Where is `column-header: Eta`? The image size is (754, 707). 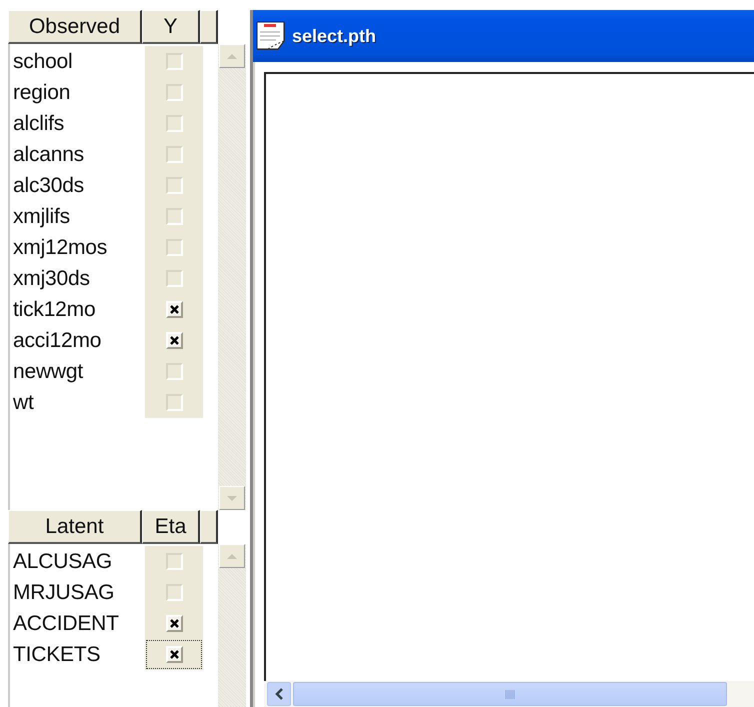 column-header: Eta is located at coordinates (171, 527).